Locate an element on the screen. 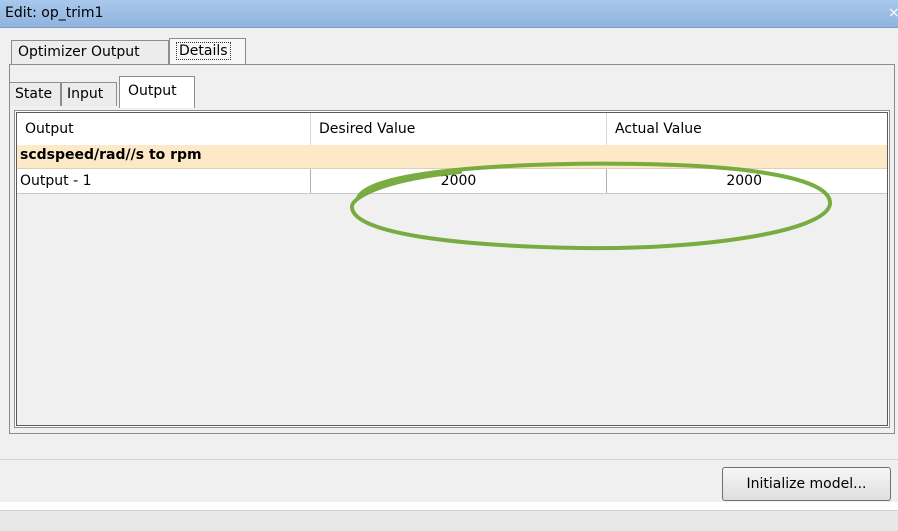  table-row: Output - 1 2000 2000 is located at coordinates (452, 181).